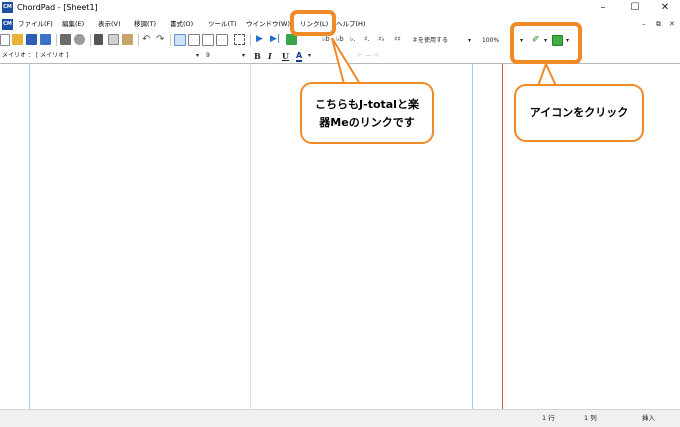  What do you see at coordinates (367, 113) in the screenshot?
I see `link-menu-callout: こちらもJ-totalと楽器Meのリンクです` at bounding box center [367, 113].